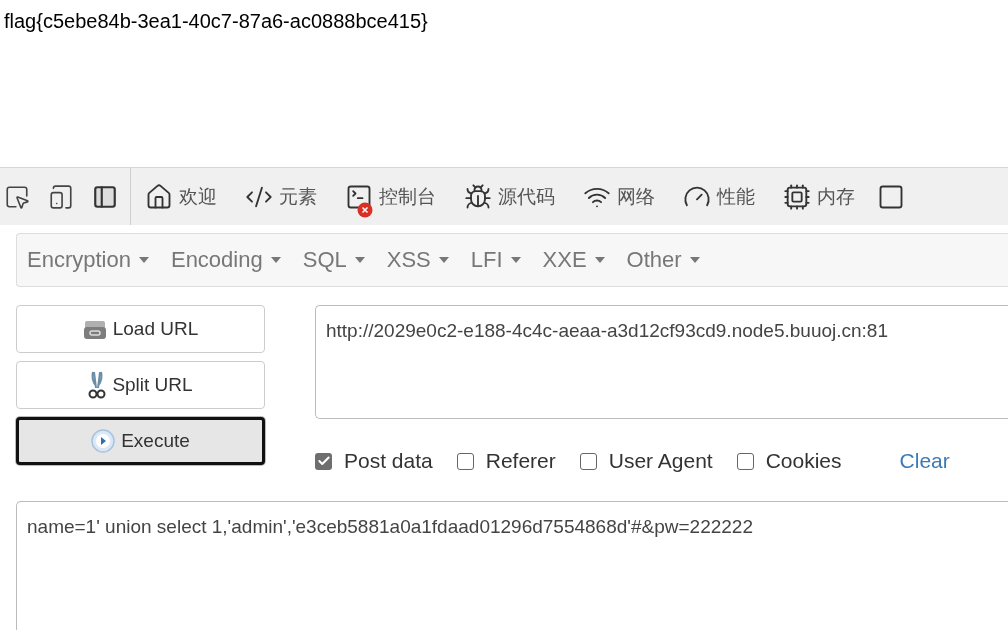 The width and height of the screenshot is (1008, 630). I want to click on menu-item: LFI, so click(500, 260).